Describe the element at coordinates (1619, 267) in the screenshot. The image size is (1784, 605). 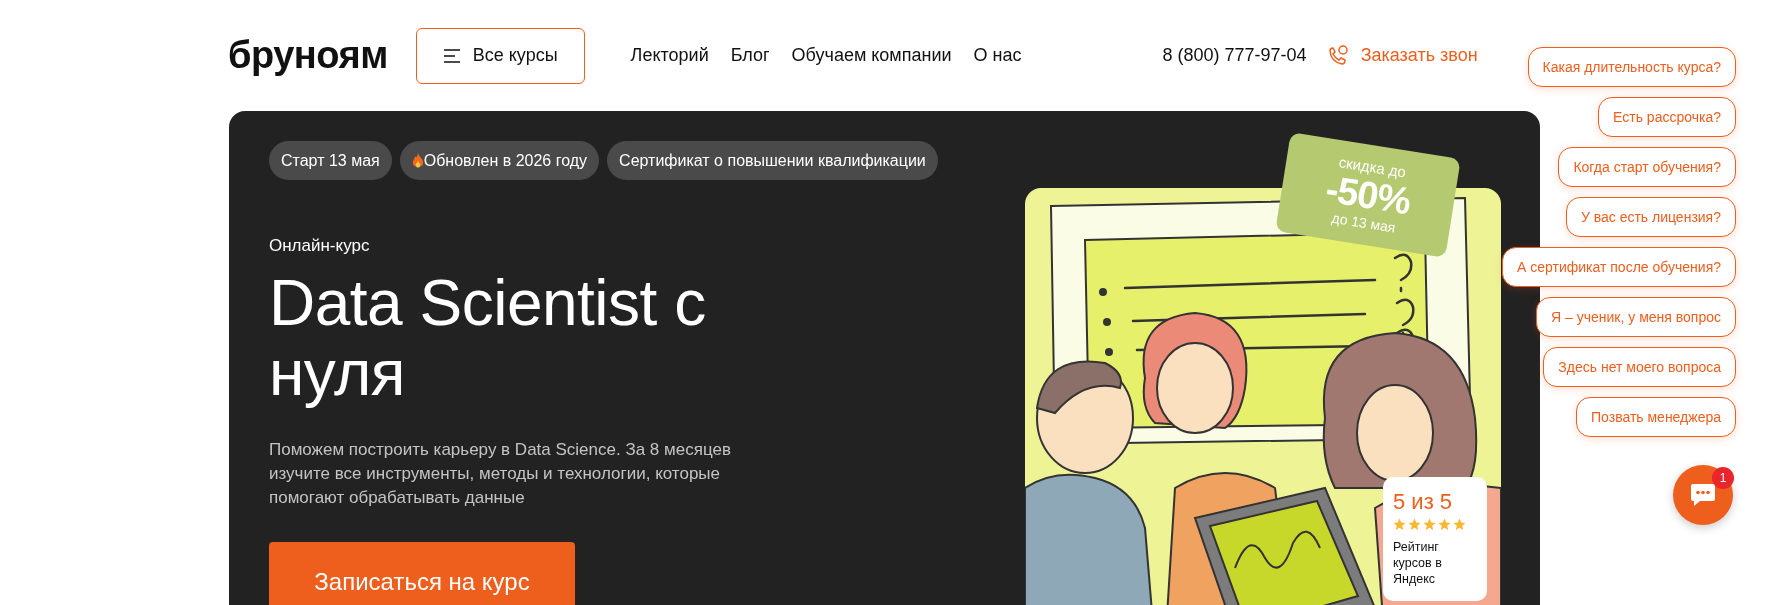
I see `quick-reply-chip: А сертификат после обучения?` at that location.